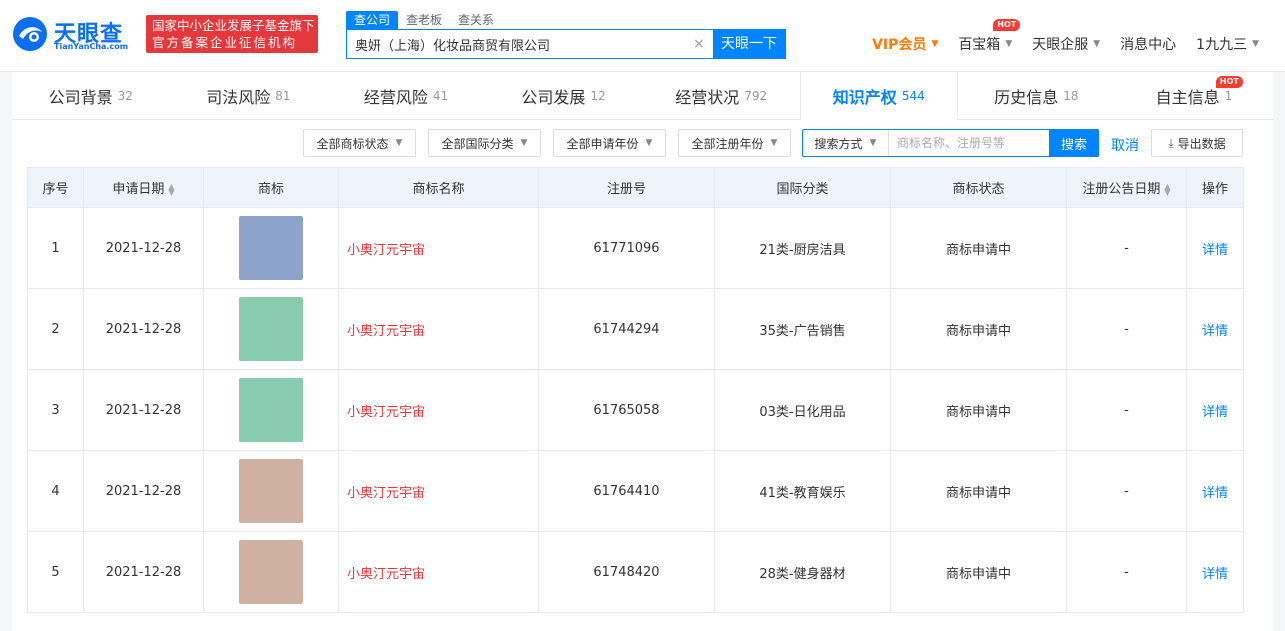 Image resolution: width=1285 pixels, height=631 pixels. What do you see at coordinates (1228, 96) in the screenshot?
I see `tab-count: 1` at bounding box center [1228, 96].